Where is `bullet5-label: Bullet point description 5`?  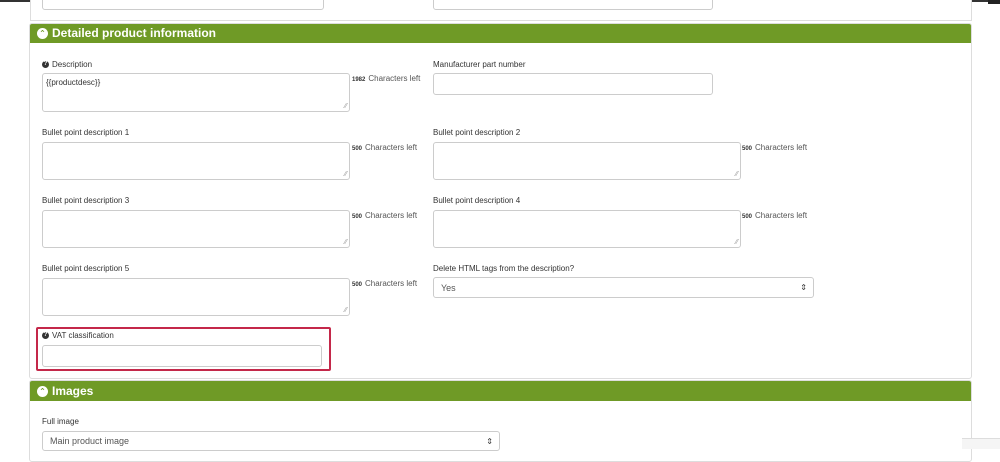
bullet5-label: Bullet point description 5 is located at coordinates (86, 268).